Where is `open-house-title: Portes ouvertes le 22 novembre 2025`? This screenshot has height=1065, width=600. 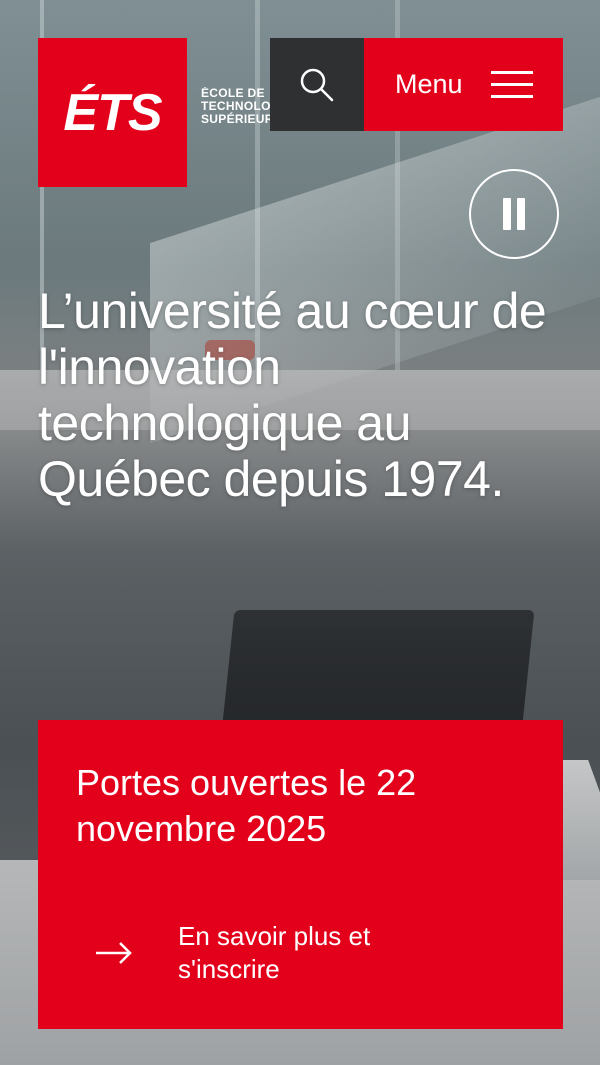 open-house-title: Portes ouvertes le 22 novembre 2025 is located at coordinates (246, 805).